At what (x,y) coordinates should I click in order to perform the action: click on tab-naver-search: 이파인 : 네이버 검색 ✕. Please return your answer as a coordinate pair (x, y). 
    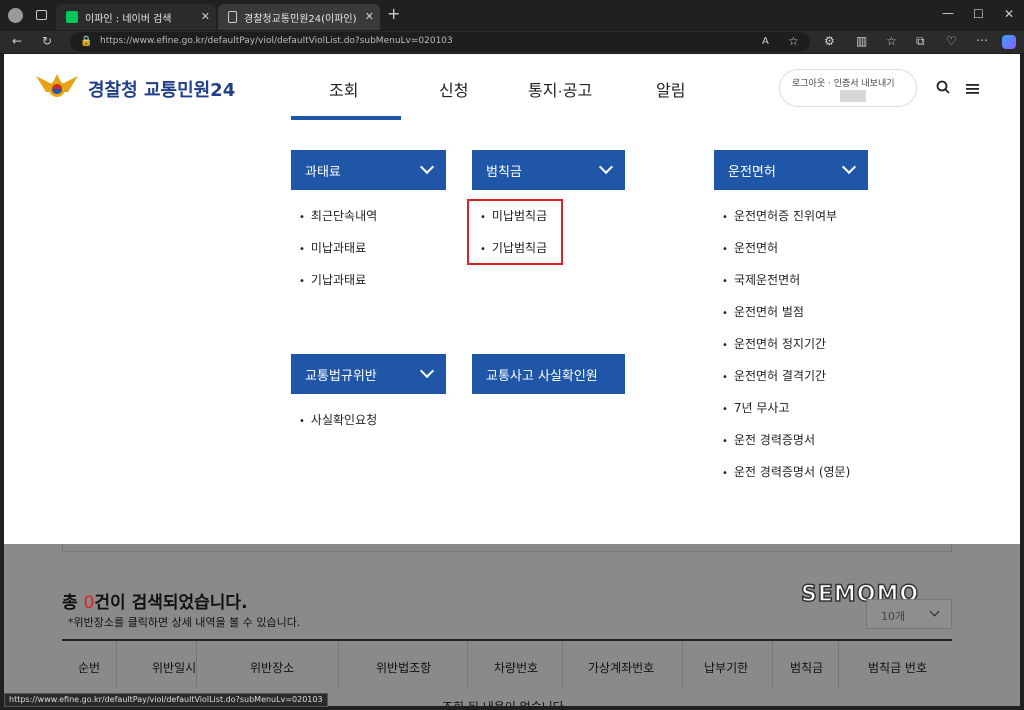
    Looking at the image, I should click on (136, 17).